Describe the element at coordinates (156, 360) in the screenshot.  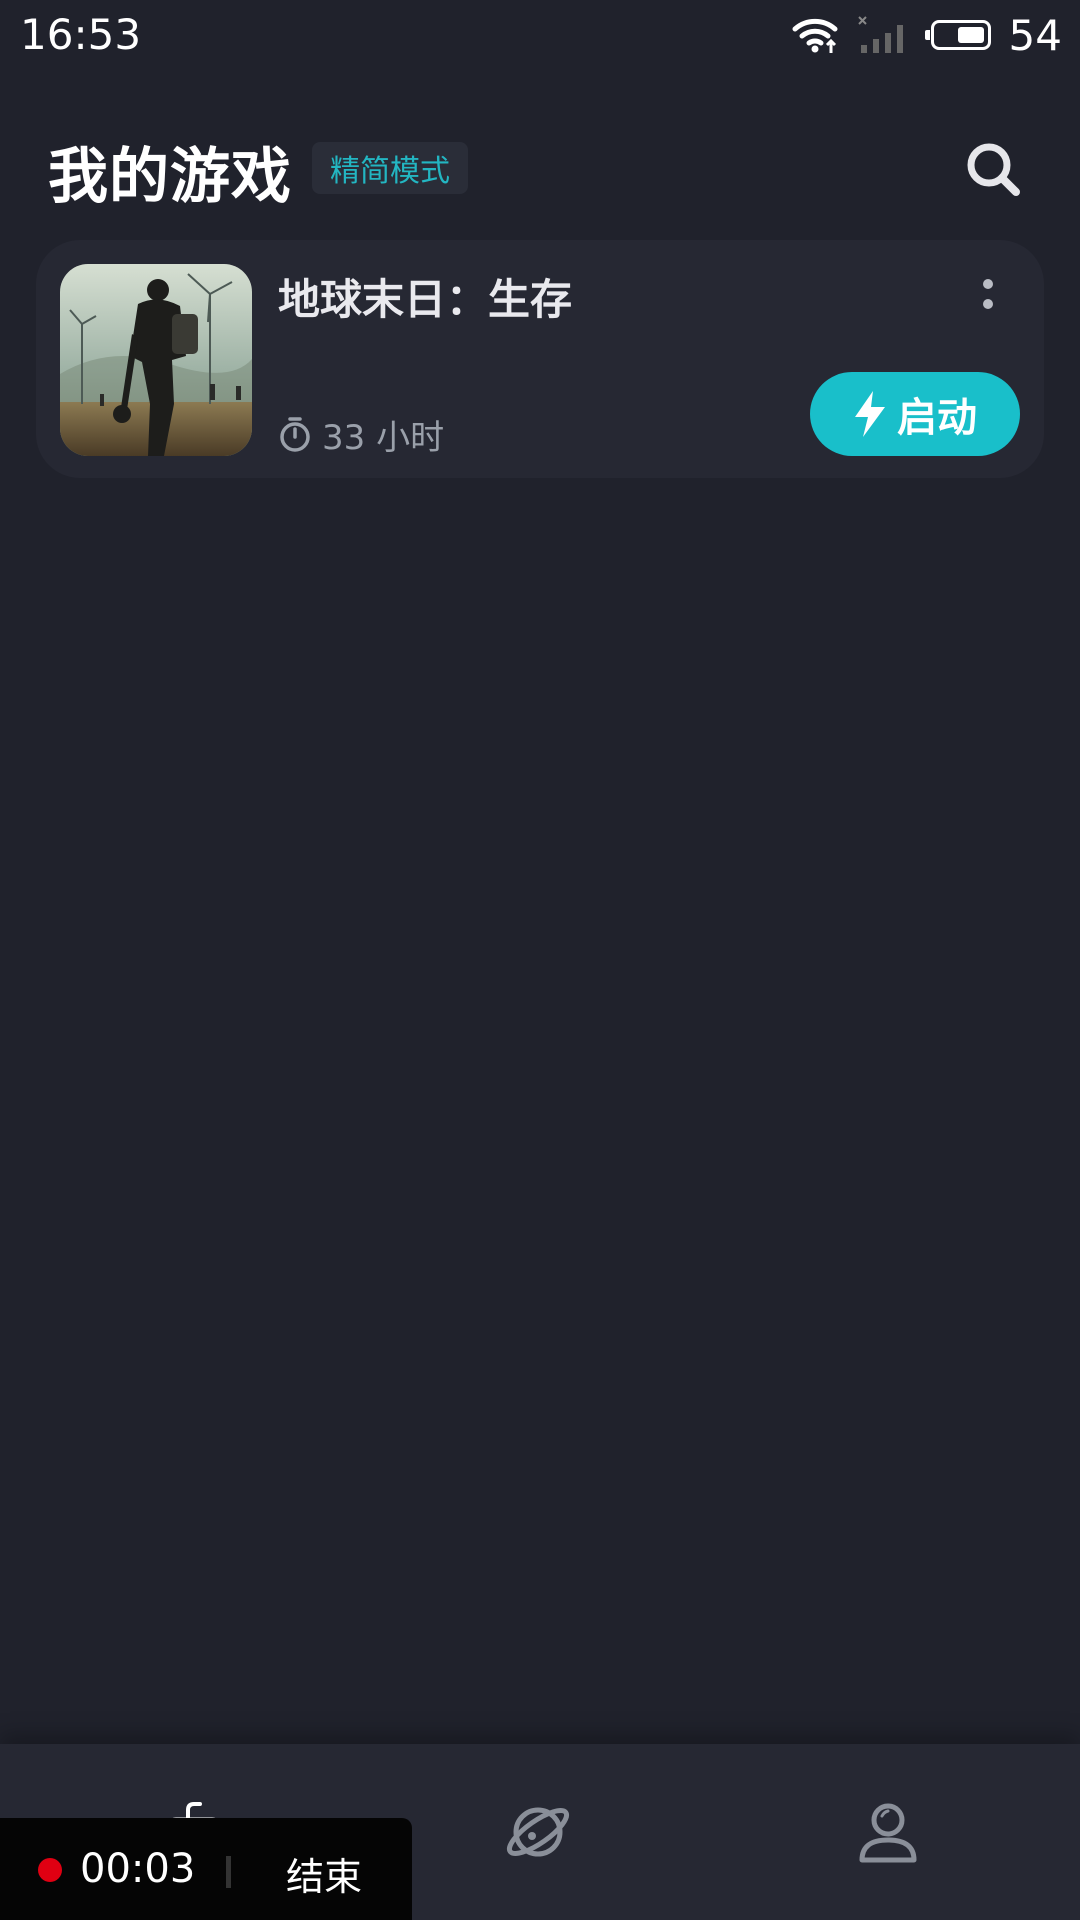
I see `game-cover-image` at that location.